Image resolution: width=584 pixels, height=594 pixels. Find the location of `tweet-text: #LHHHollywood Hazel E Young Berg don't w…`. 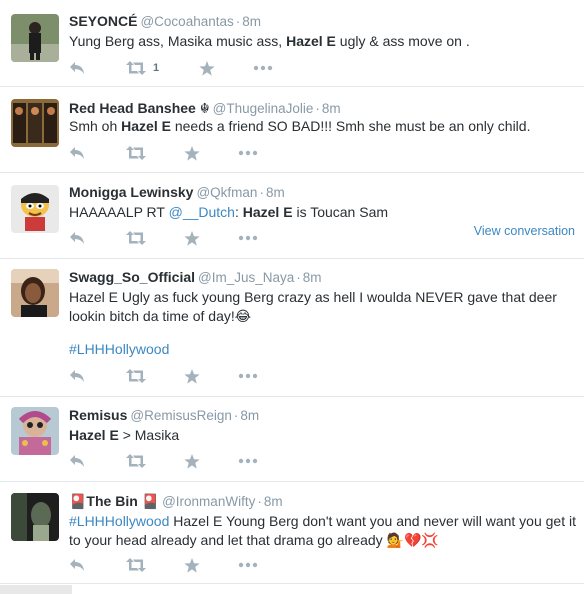

tweet-text: #LHHHollywood Hazel E Young Berg don't w… is located at coordinates (325, 530).